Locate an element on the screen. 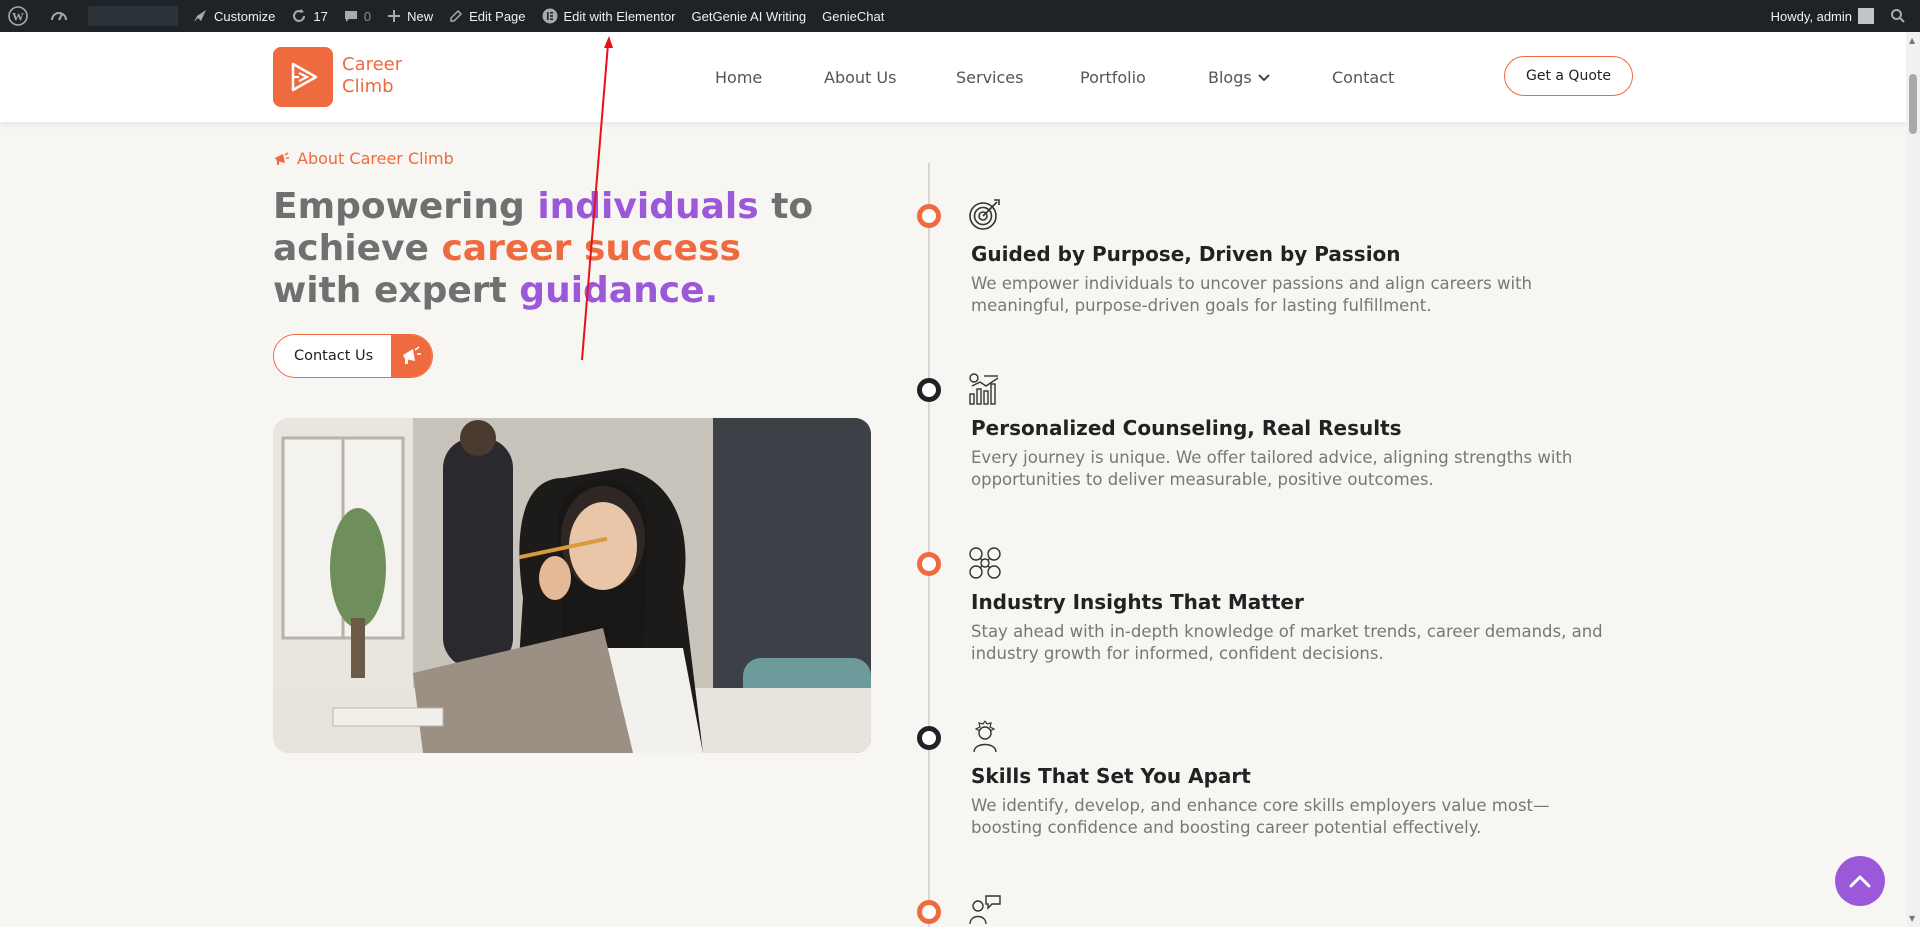 Image resolution: width=1920 pixels, height=927 pixels. refresh-icon is located at coordinates (299, 15).